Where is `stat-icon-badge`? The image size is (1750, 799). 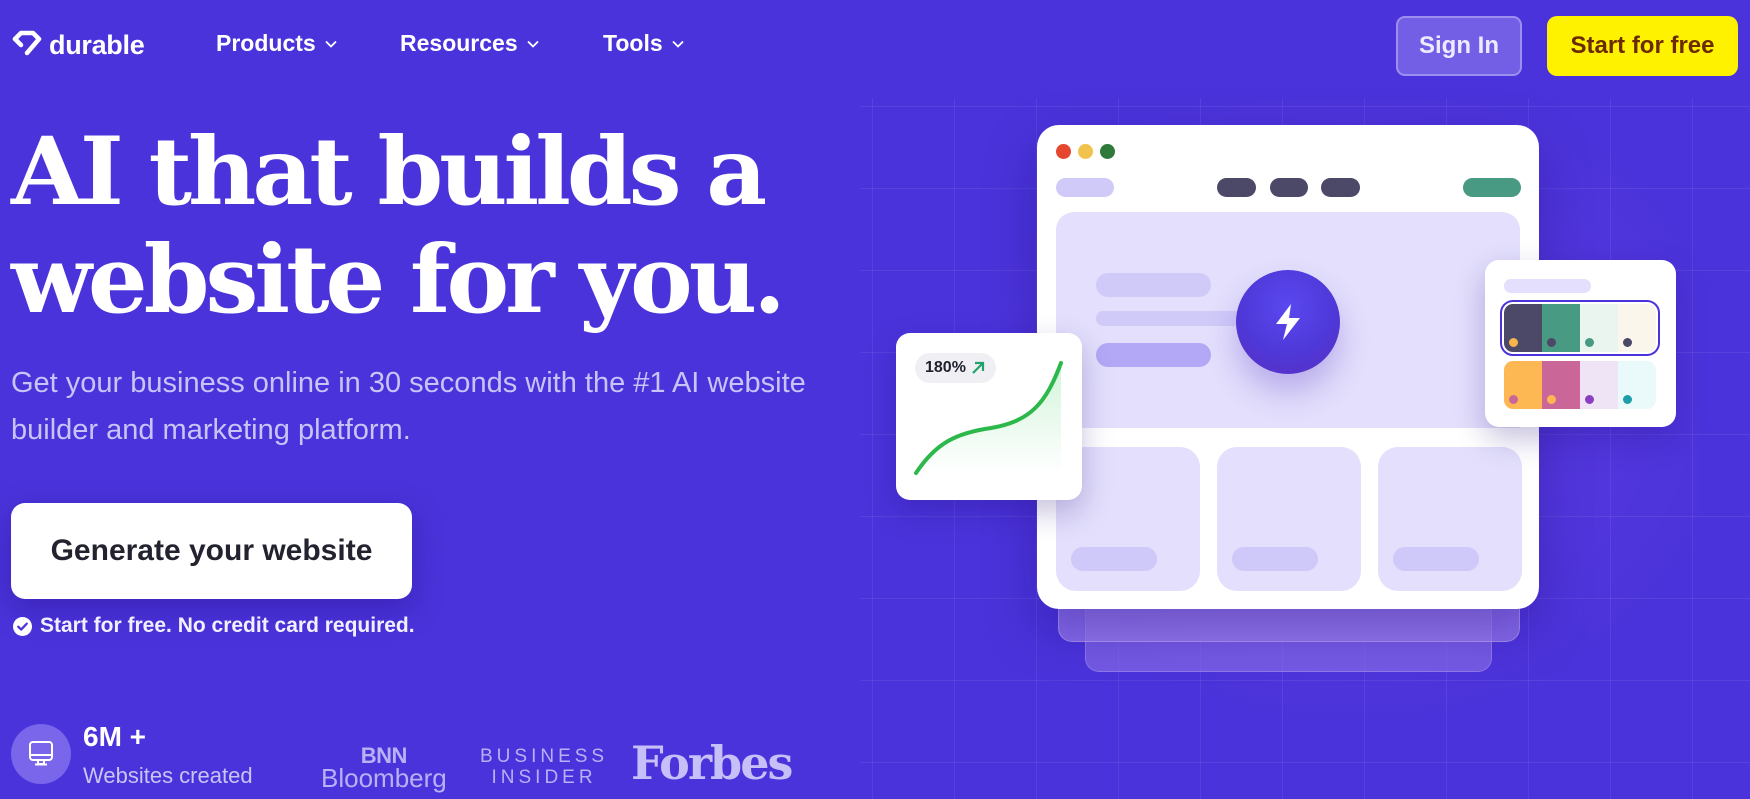
stat-icon-badge is located at coordinates (41, 754).